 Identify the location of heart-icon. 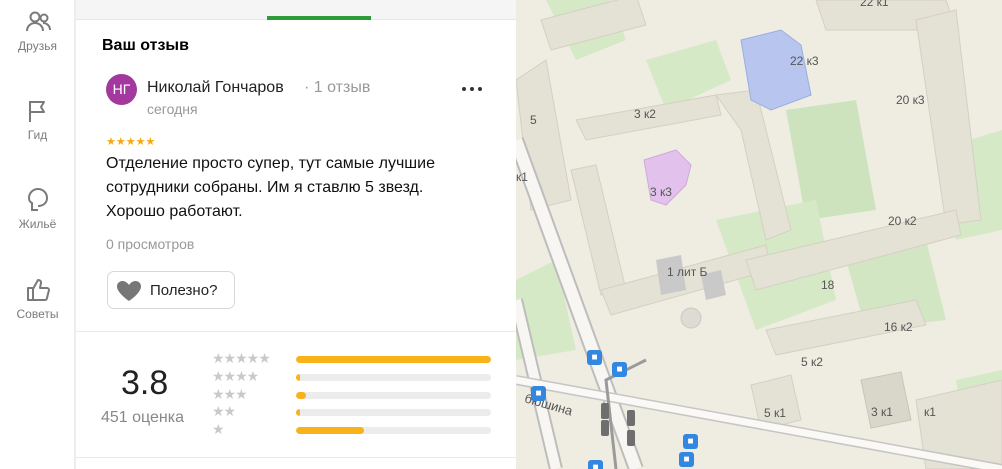
(129, 291).